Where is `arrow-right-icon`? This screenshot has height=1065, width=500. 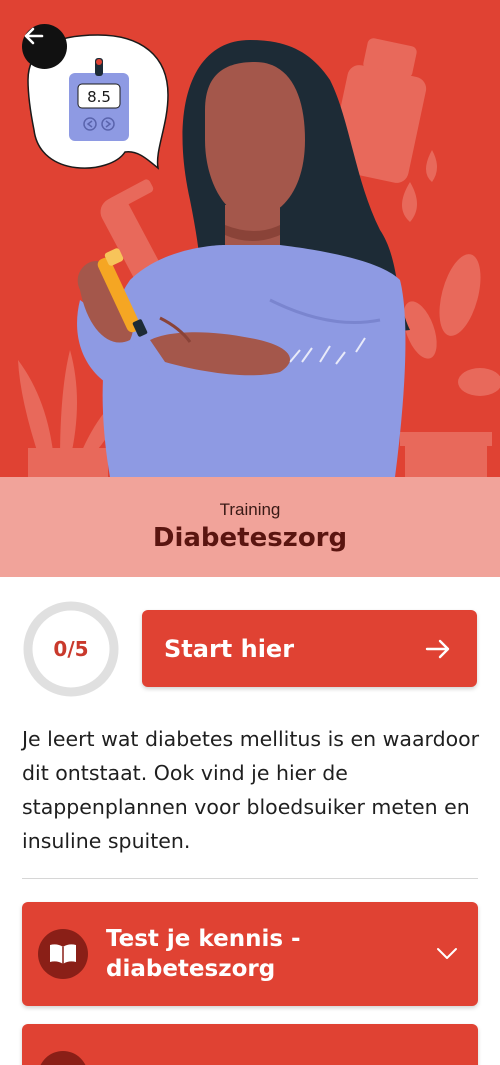
arrow-right-icon is located at coordinates (437, 649).